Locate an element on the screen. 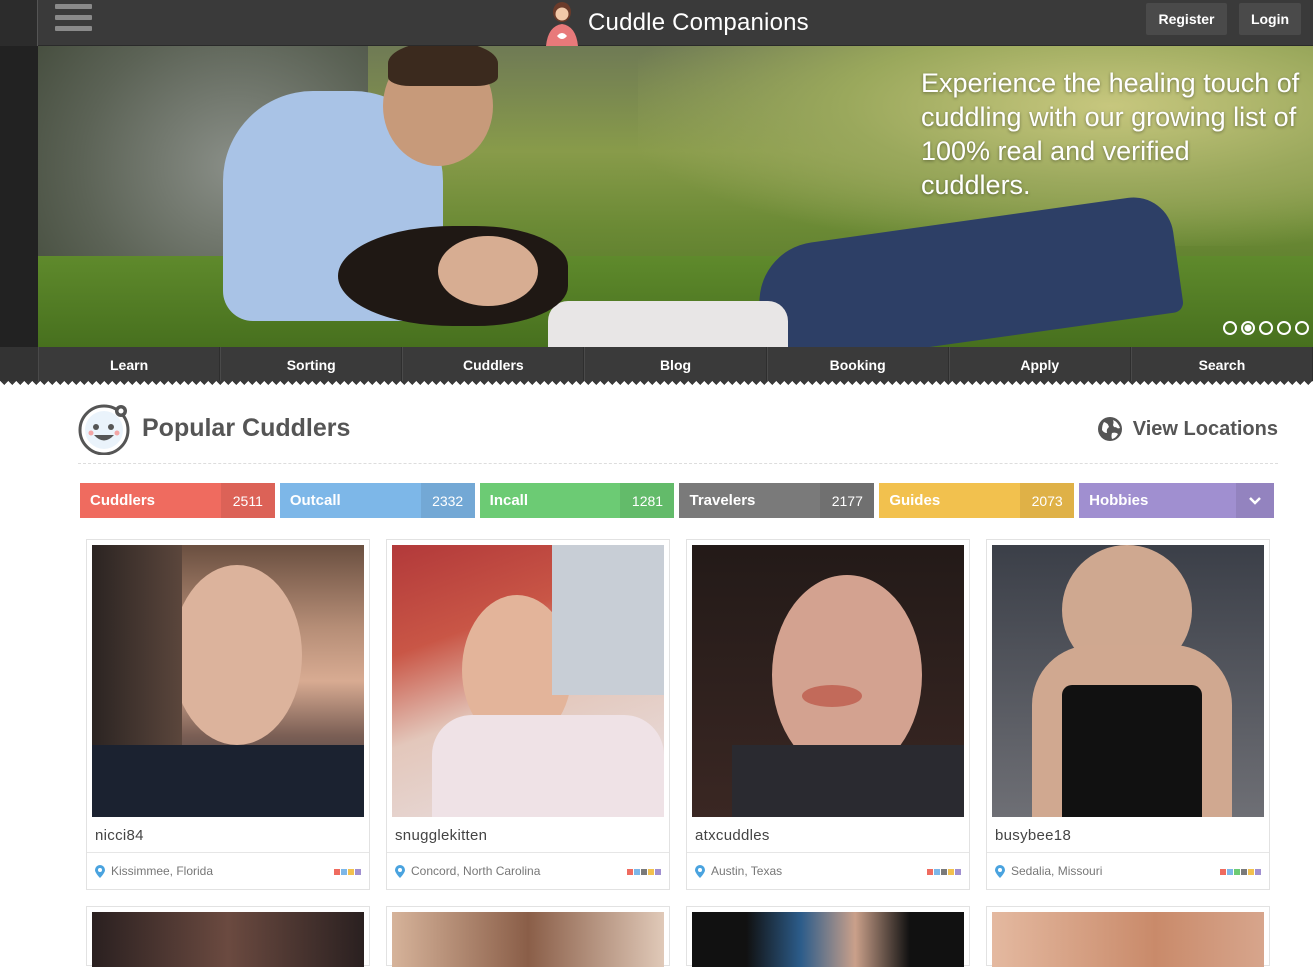 The height and width of the screenshot is (967, 1313). hamburger-menu-icon is located at coordinates (73, 19).